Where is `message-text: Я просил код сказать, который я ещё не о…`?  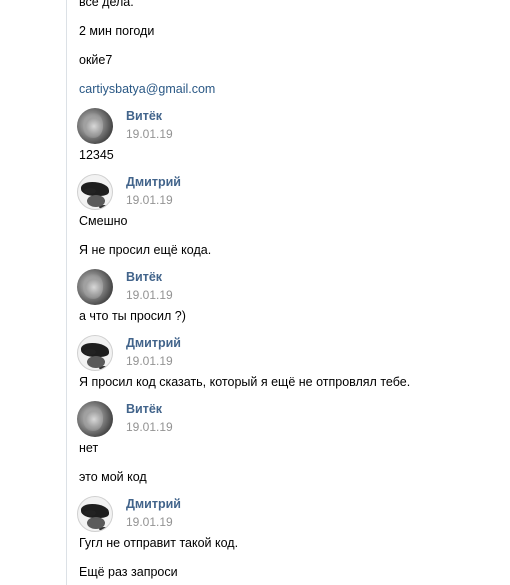
message-text: Я просил код сказать, который я ещё не о… is located at coordinates (245, 382).